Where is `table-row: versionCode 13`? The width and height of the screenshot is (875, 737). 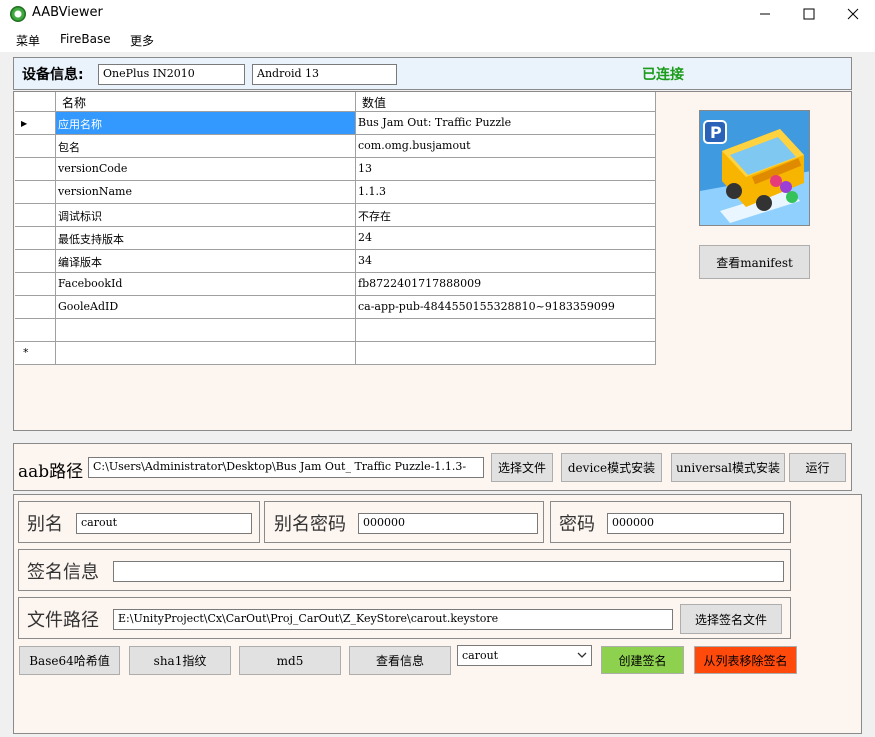 table-row: versionCode 13 is located at coordinates (335, 169).